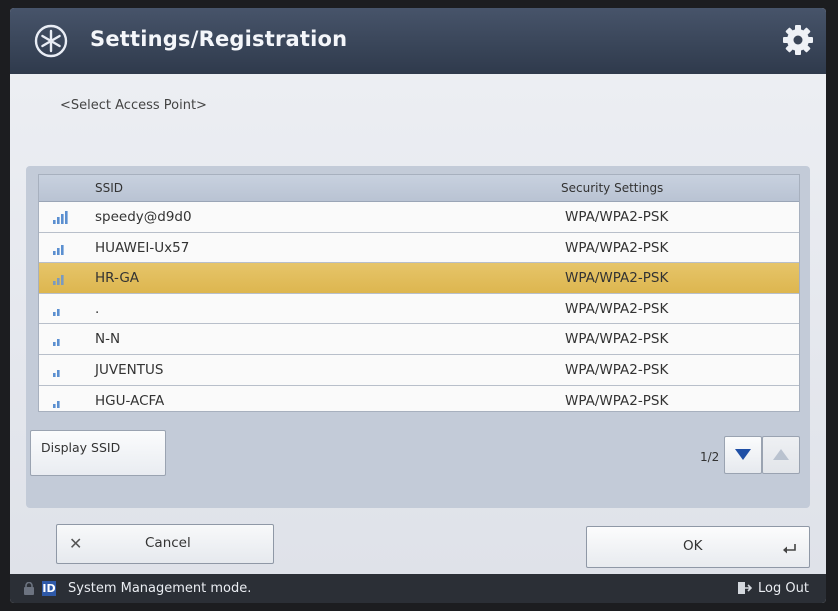 The height and width of the screenshot is (611, 838). Describe the element at coordinates (130, 400) in the screenshot. I see `ssid-cell: HGU-ACFA` at that location.